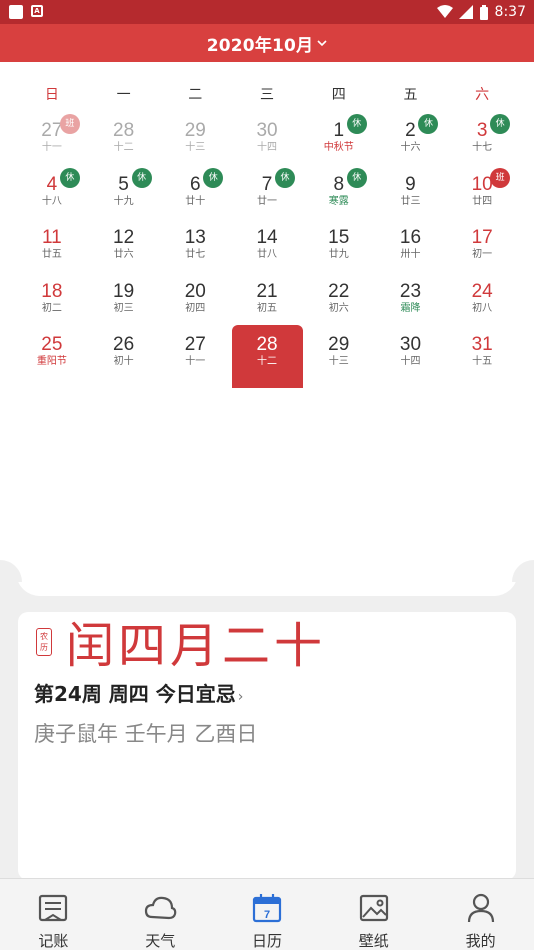  What do you see at coordinates (51, 308) in the screenshot?
I see `lunar-day-label: 初二` at bounding box center [51, 308].